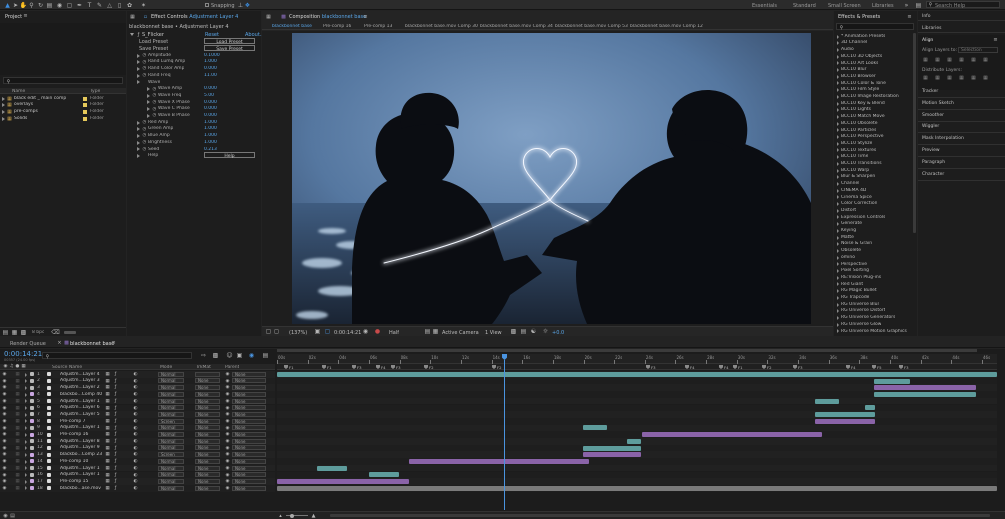 This screenshot has width=1005, height=519. I want to click on zoom-out-icon: ▴, so click(280, 515).